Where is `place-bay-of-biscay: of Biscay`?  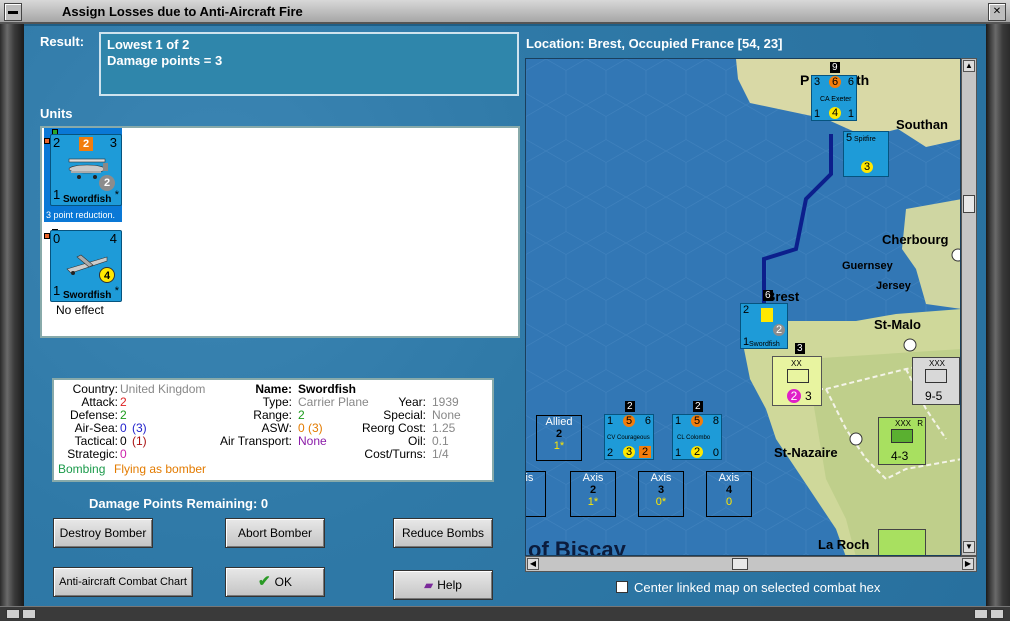 place-bay-of-biscay: of Biscay is located at coordinates (577, 546).